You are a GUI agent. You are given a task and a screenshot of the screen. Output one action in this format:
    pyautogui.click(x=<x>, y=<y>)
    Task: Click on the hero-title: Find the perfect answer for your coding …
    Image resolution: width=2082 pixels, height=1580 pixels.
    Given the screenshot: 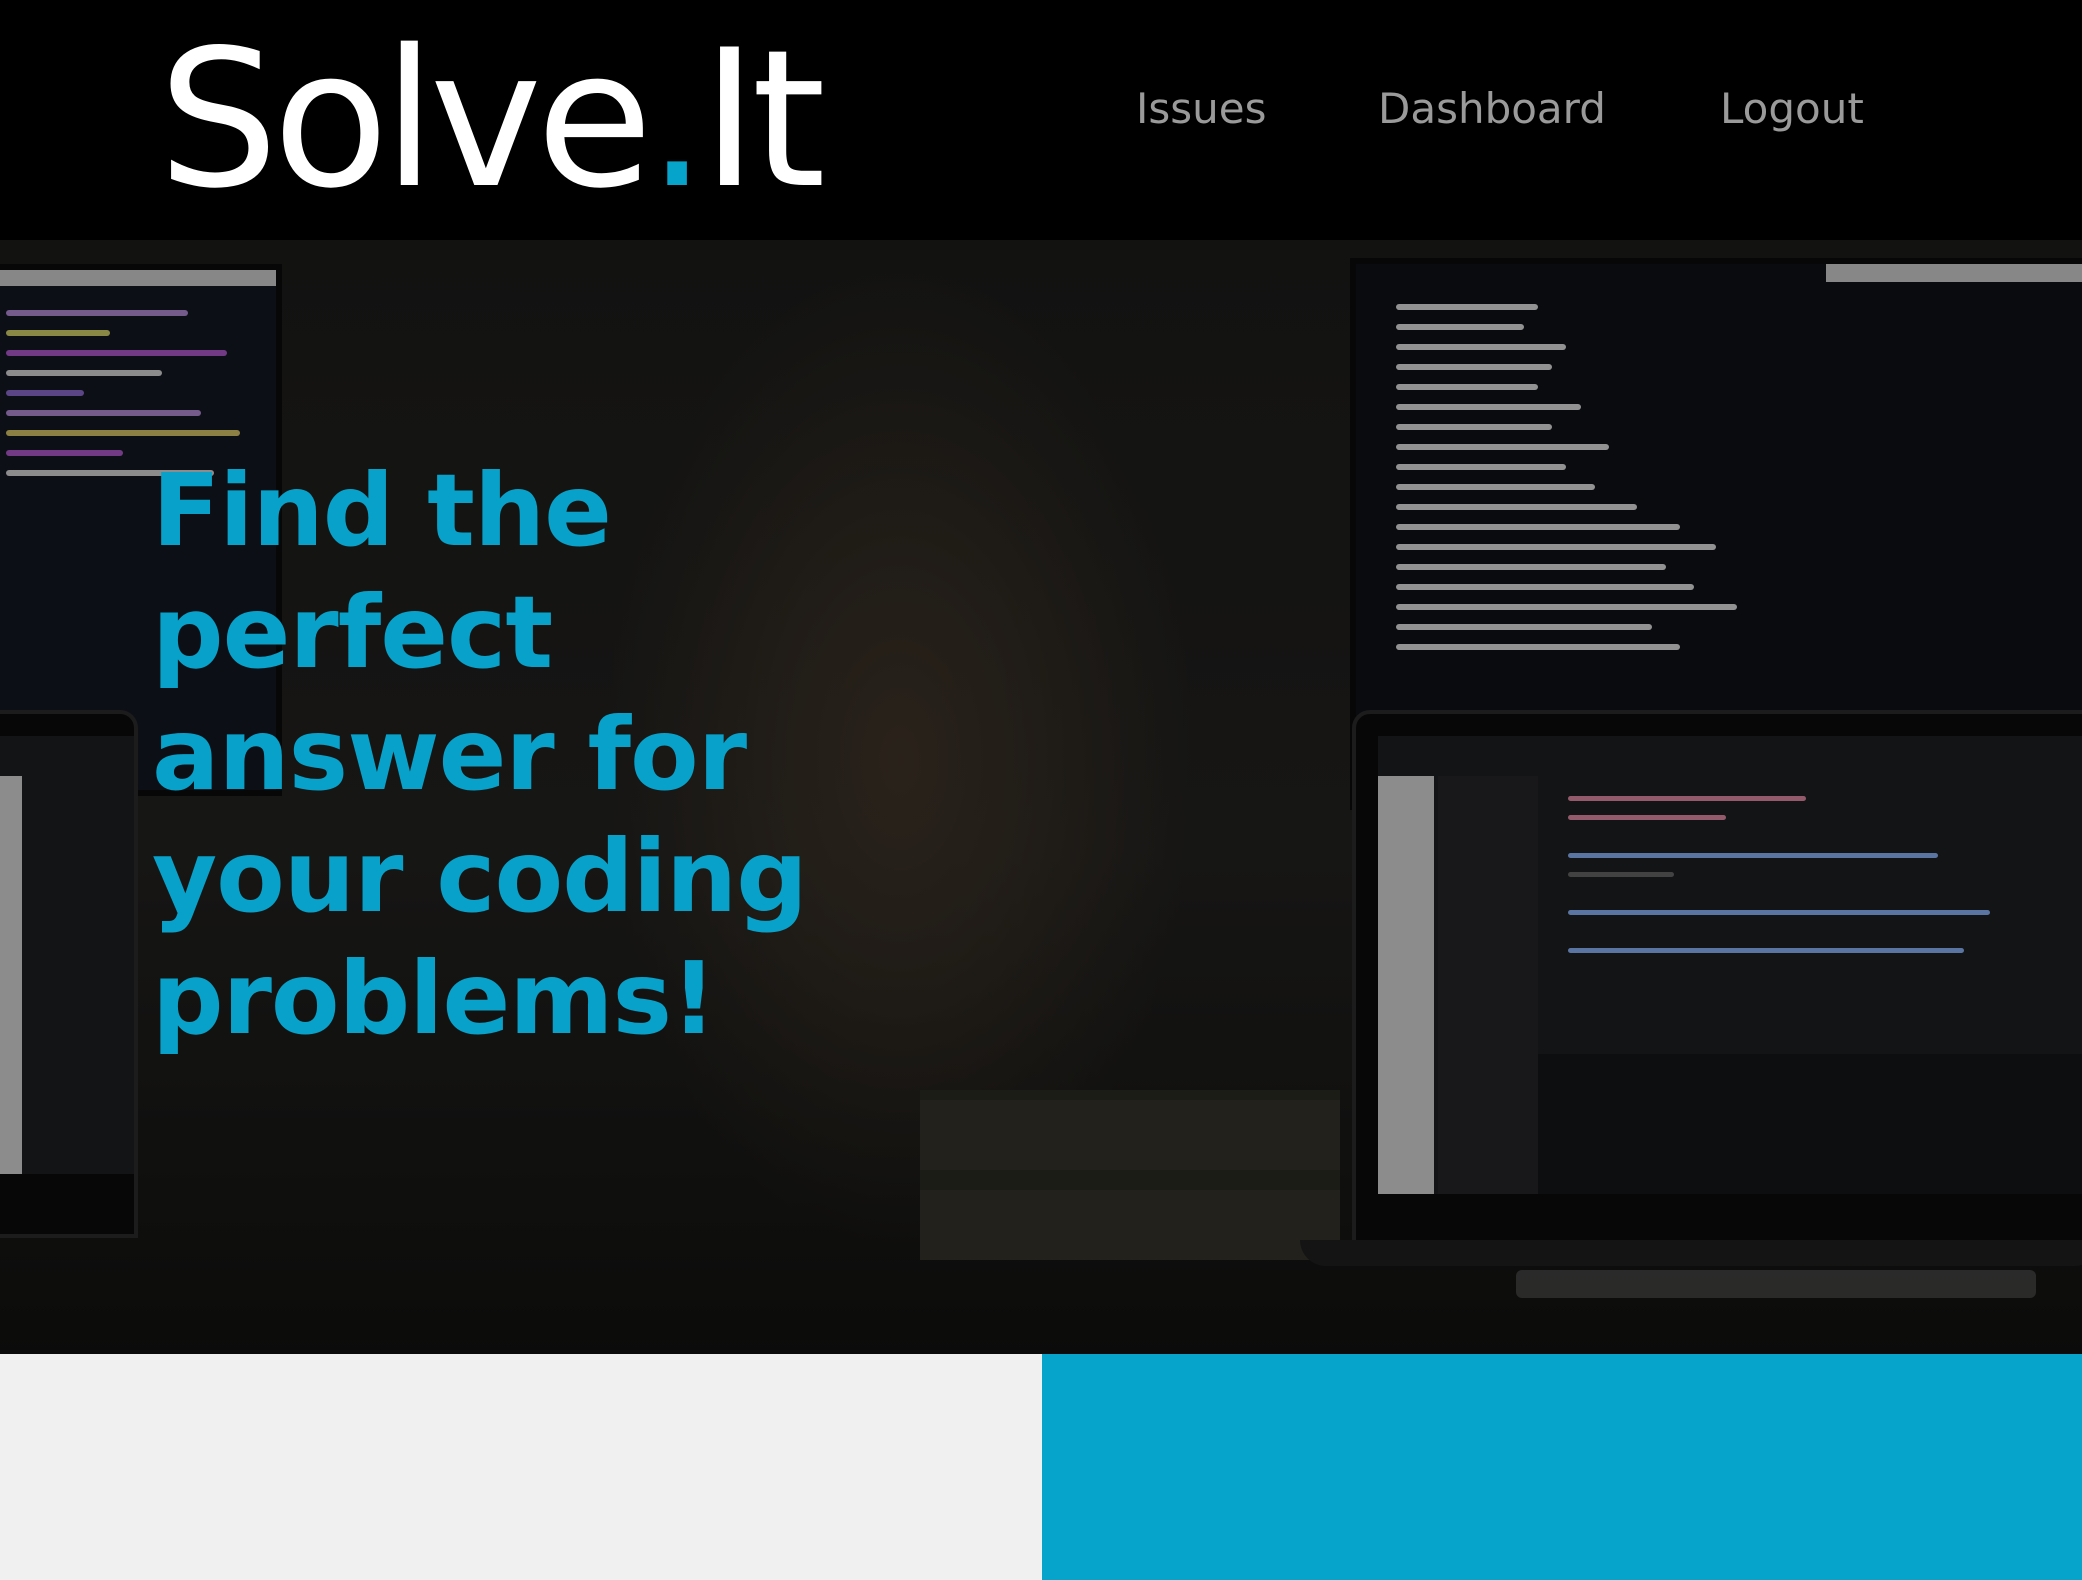 What is the action you would take?
    pyautogui.click(x=502, y=755)
    